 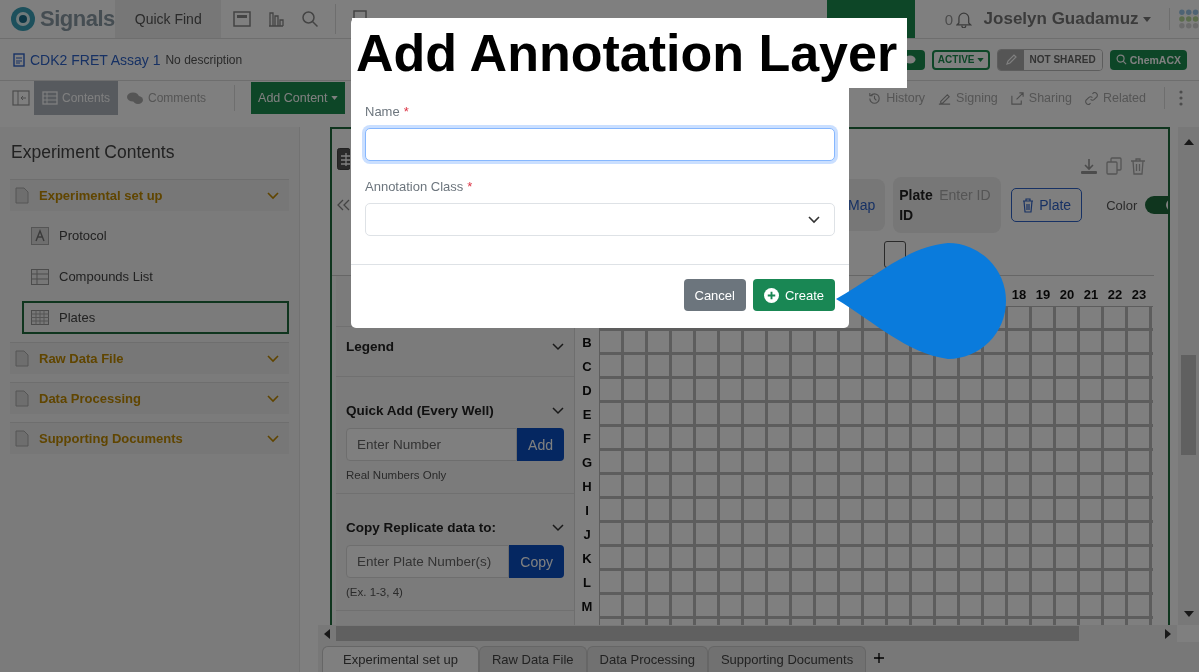 What do you see at coordinates (1139, 294) in the screenshot?
I see `column-header: 23` at bounding box center [1139, 294].